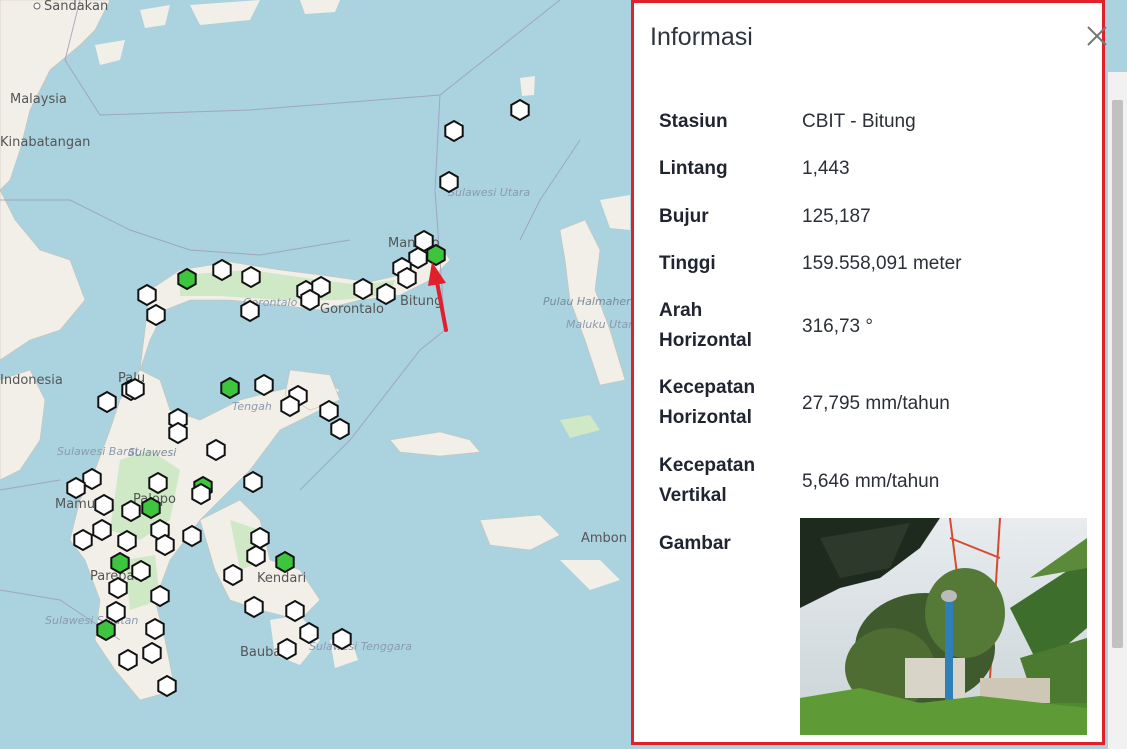  Describe the element at coordinates (693, 121) in the screenshot. I see `field-label: Stasiun` at that location.